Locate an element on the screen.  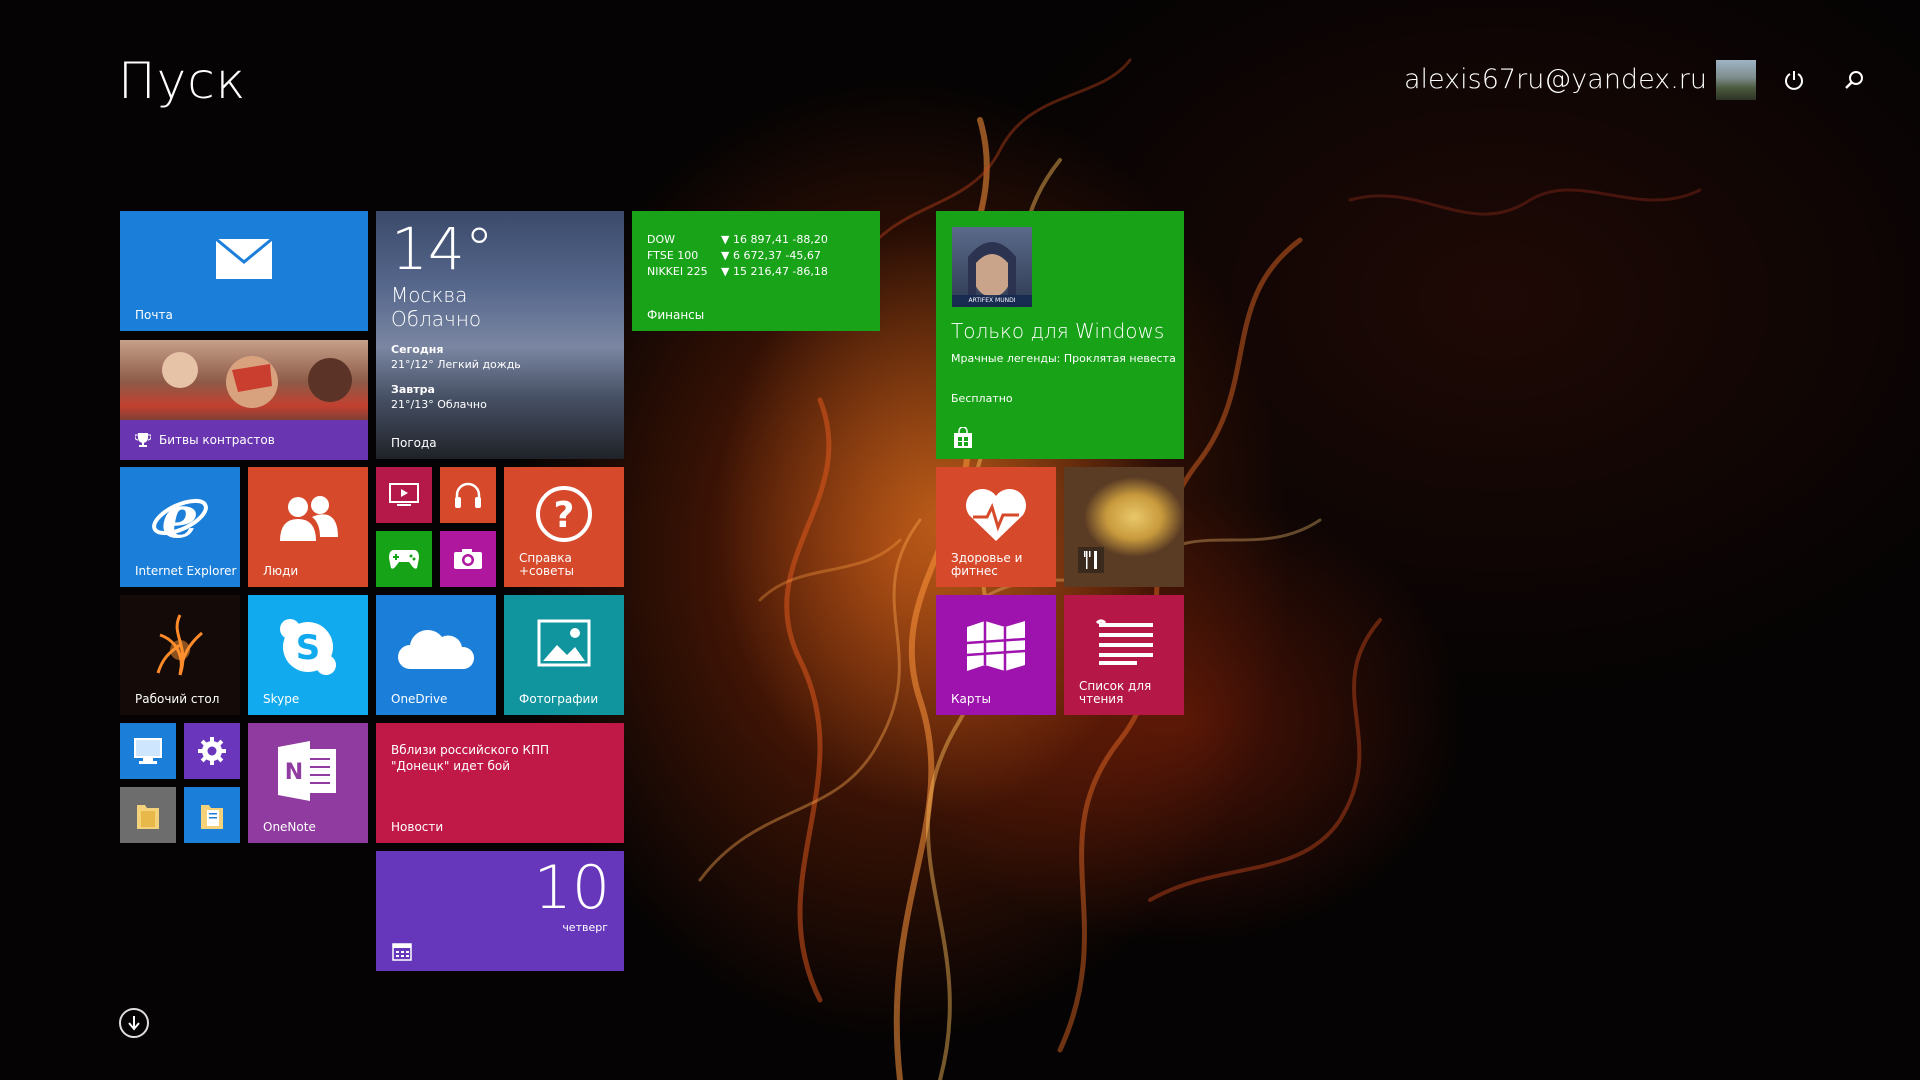
tile-help-tips: ? Справка +советы is located at coordinates (564, 527).